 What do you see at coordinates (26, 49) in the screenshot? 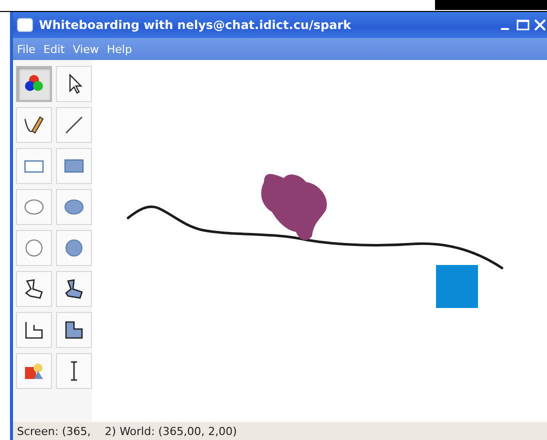
I see `menu-item: File` at bounding box center [26, 49].